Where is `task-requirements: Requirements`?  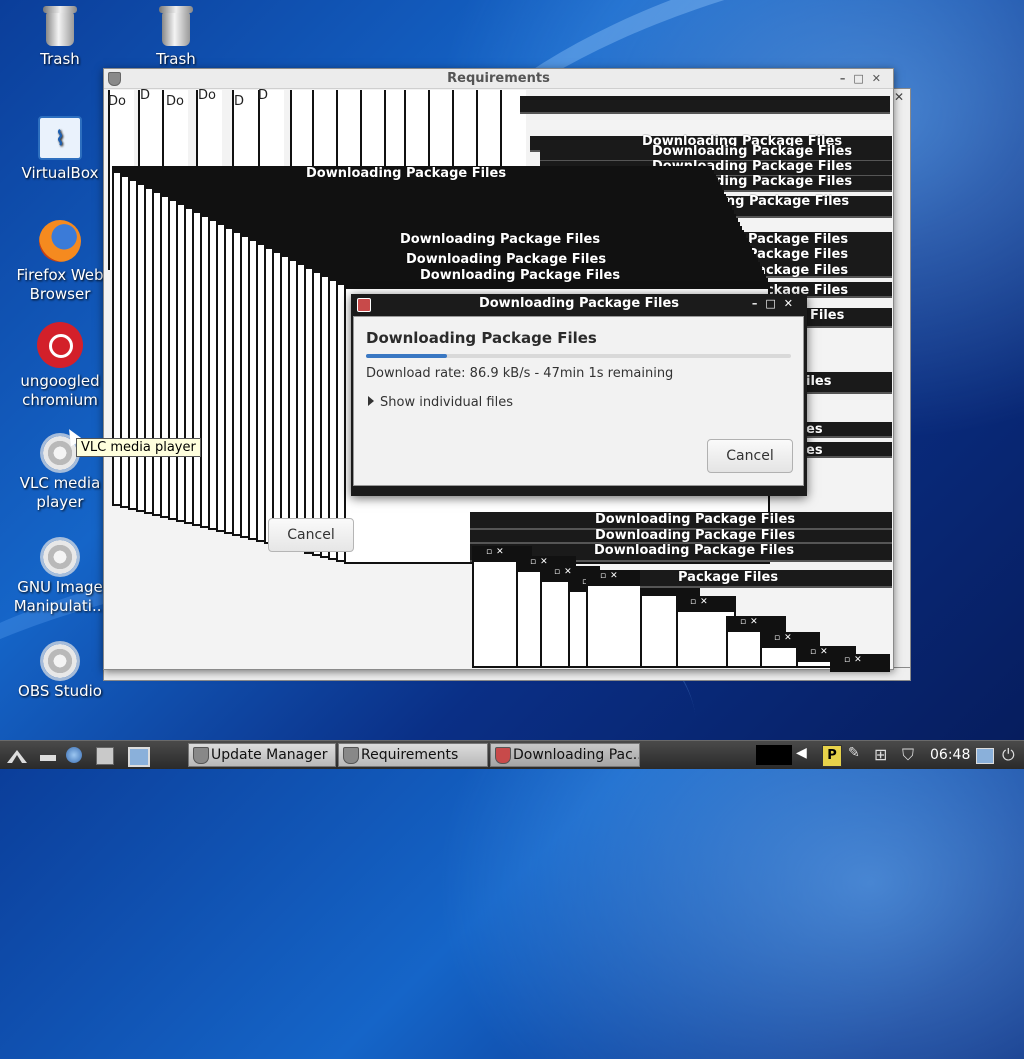
task-requirements: Requirements is located at coordinates (413, 755).